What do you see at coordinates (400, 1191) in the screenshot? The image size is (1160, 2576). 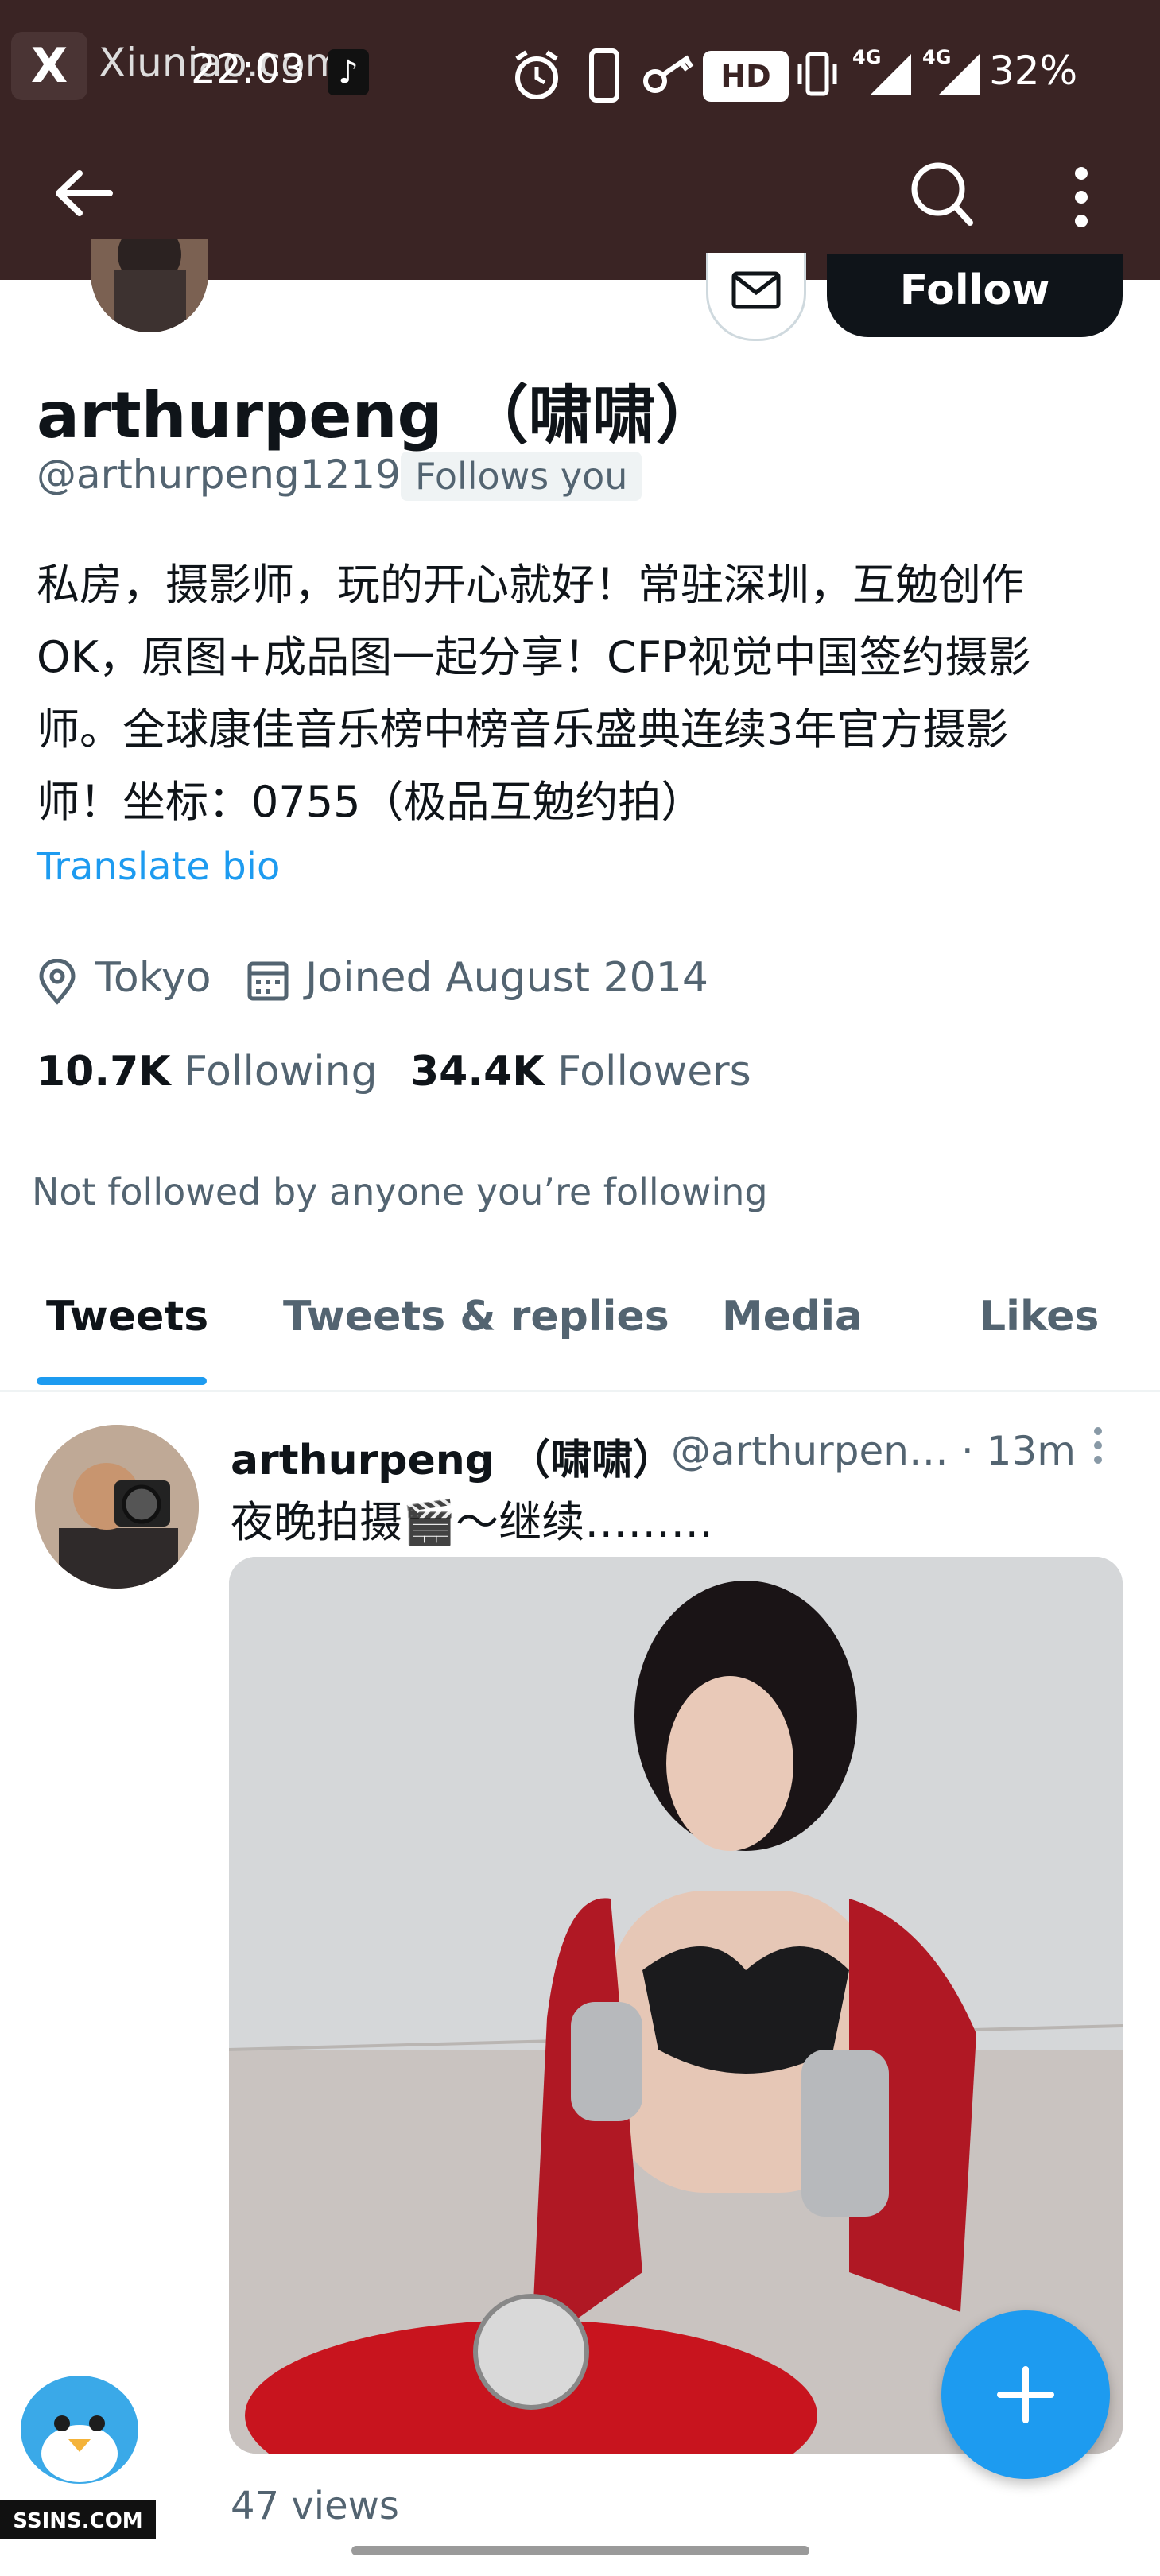 I see `not-followed-note: Not followed by anyone you’re following` at bounding box center [400, 1191].